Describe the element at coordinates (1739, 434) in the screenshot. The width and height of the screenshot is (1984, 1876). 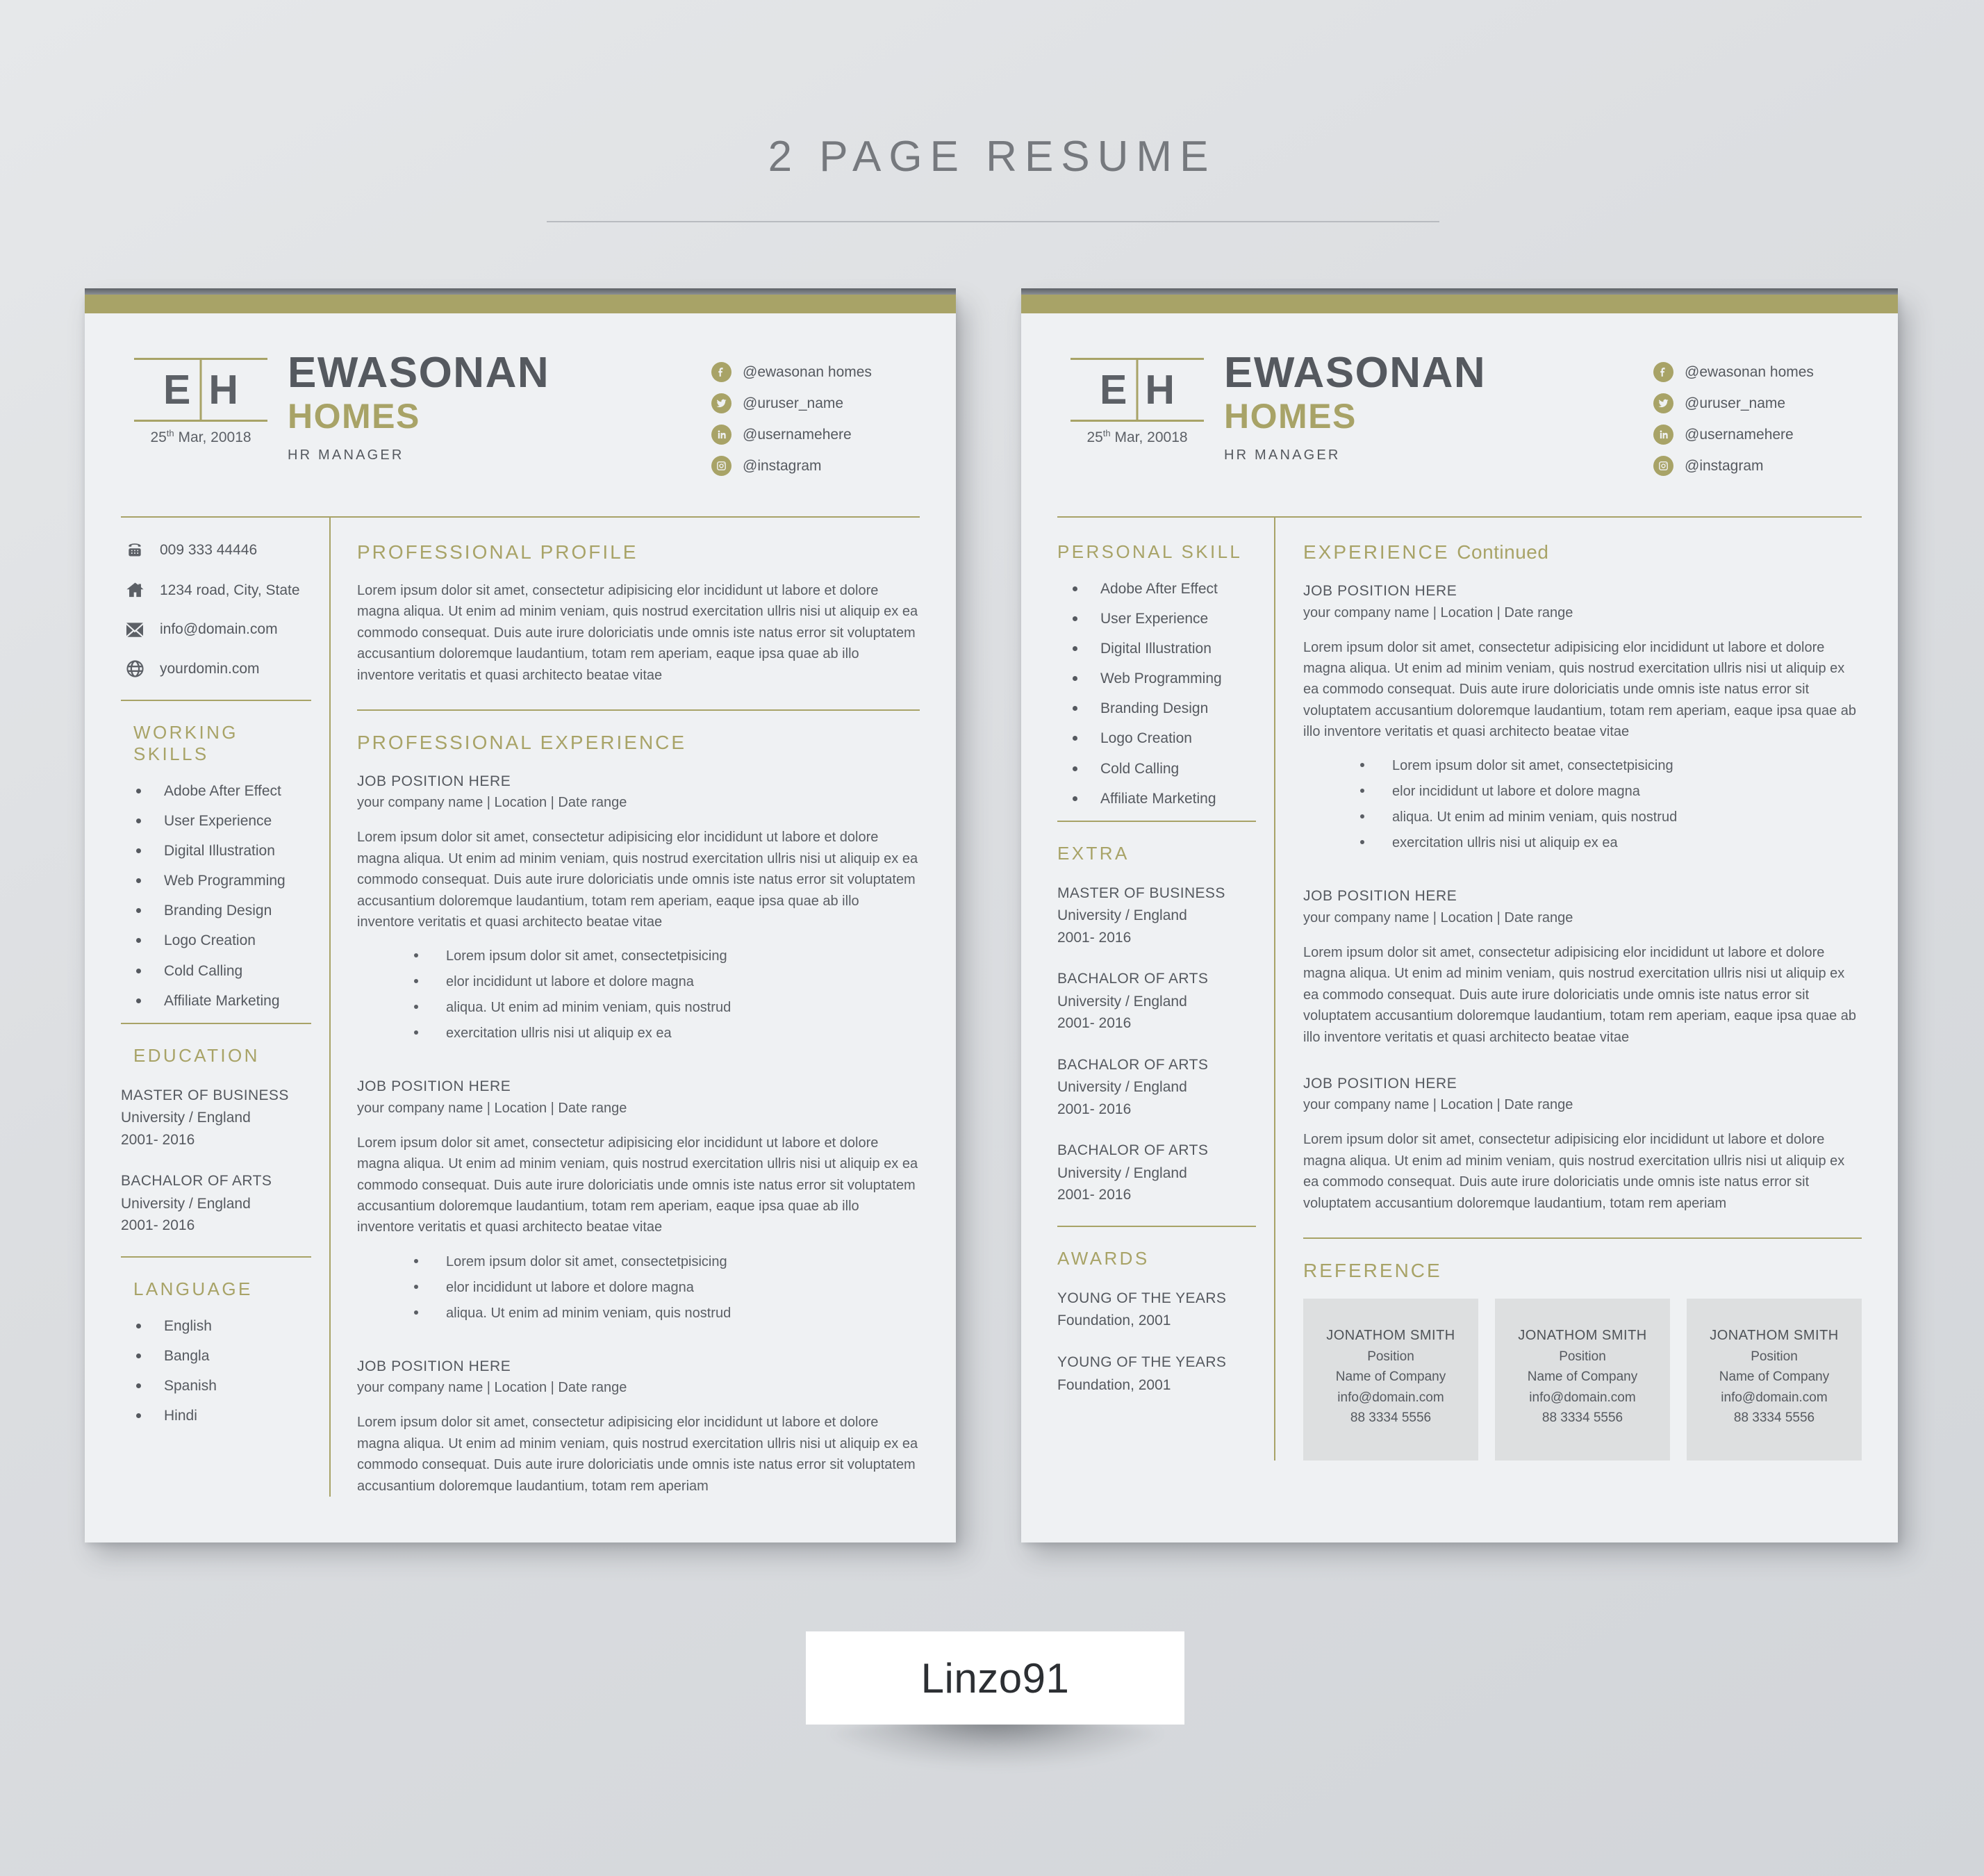
I see `social-handle: @usernamehere` at that location.